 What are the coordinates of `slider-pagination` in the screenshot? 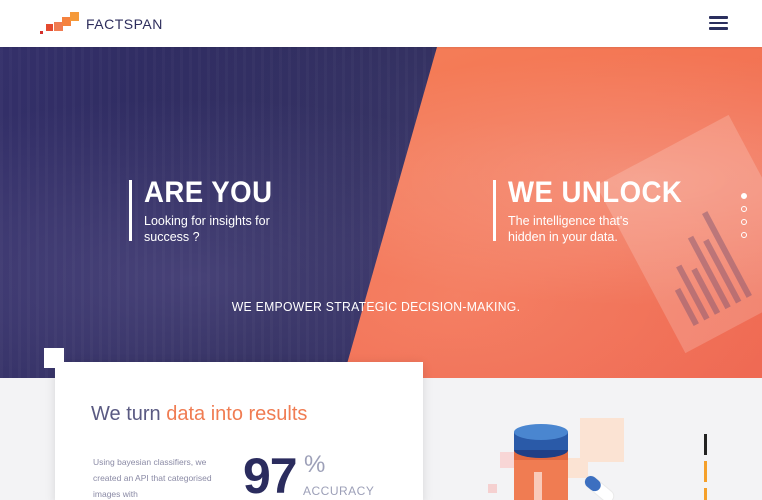 It's located at (744, 219).